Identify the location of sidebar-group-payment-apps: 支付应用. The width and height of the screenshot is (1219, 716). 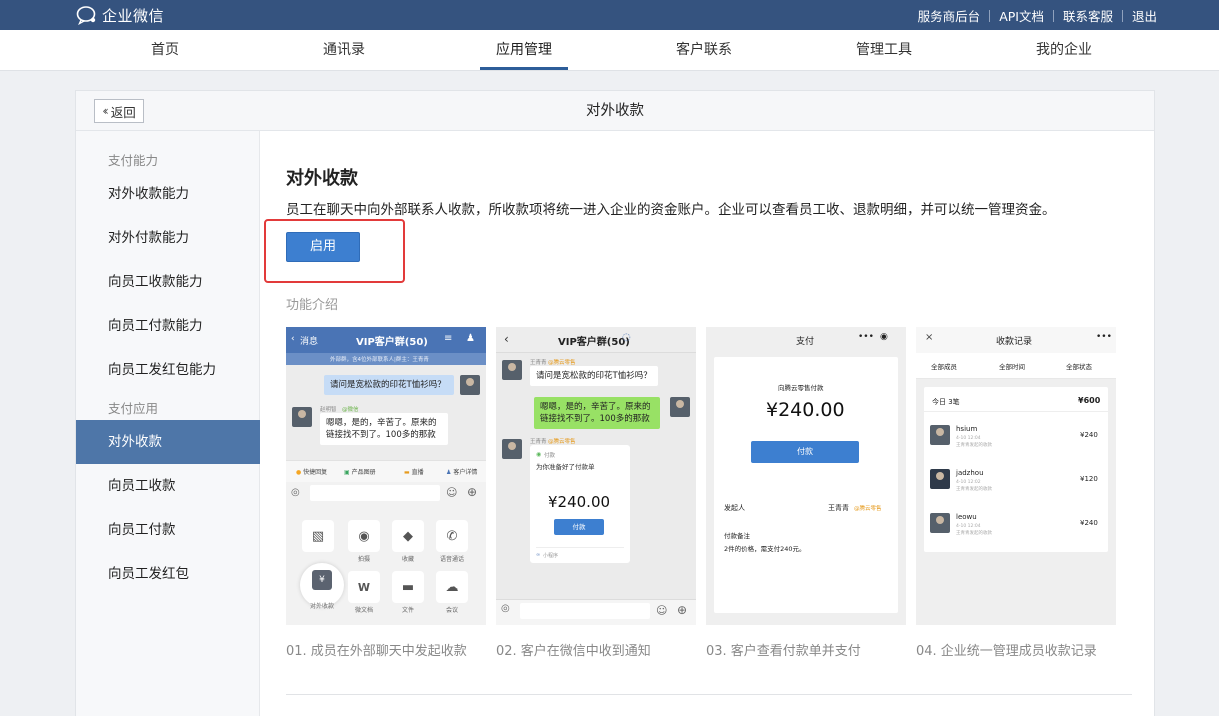
(133, 408).